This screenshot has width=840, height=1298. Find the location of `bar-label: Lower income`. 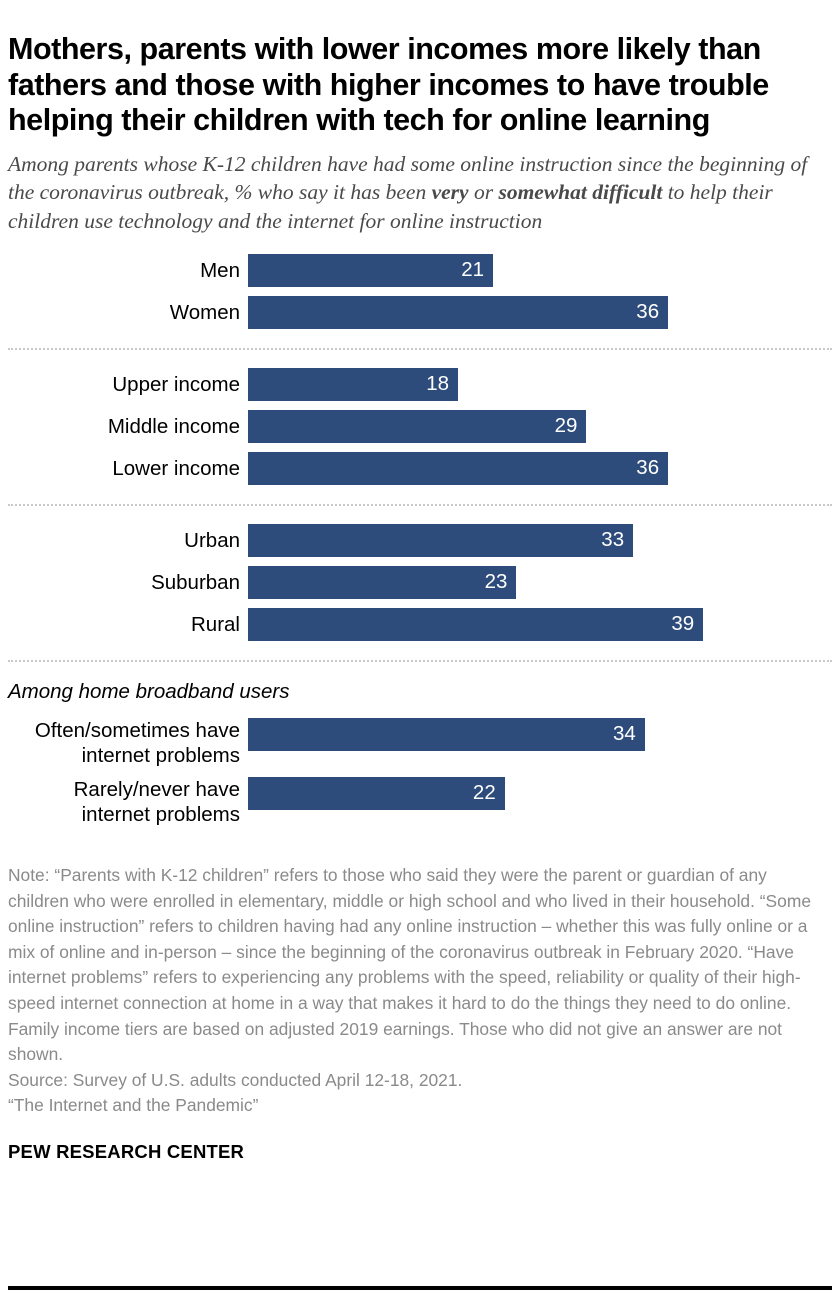

bar-label: Lower income is located at coordinates (176, 468).